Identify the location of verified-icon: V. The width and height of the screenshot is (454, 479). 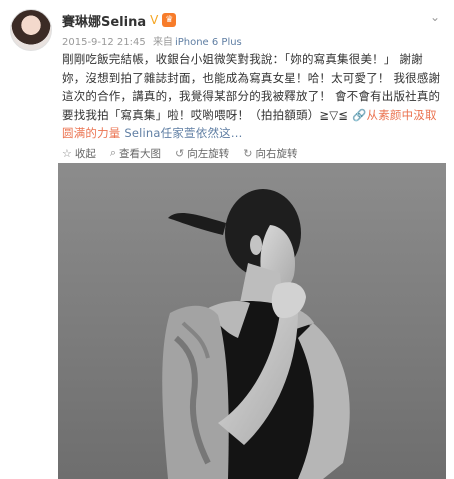
(154, 20).